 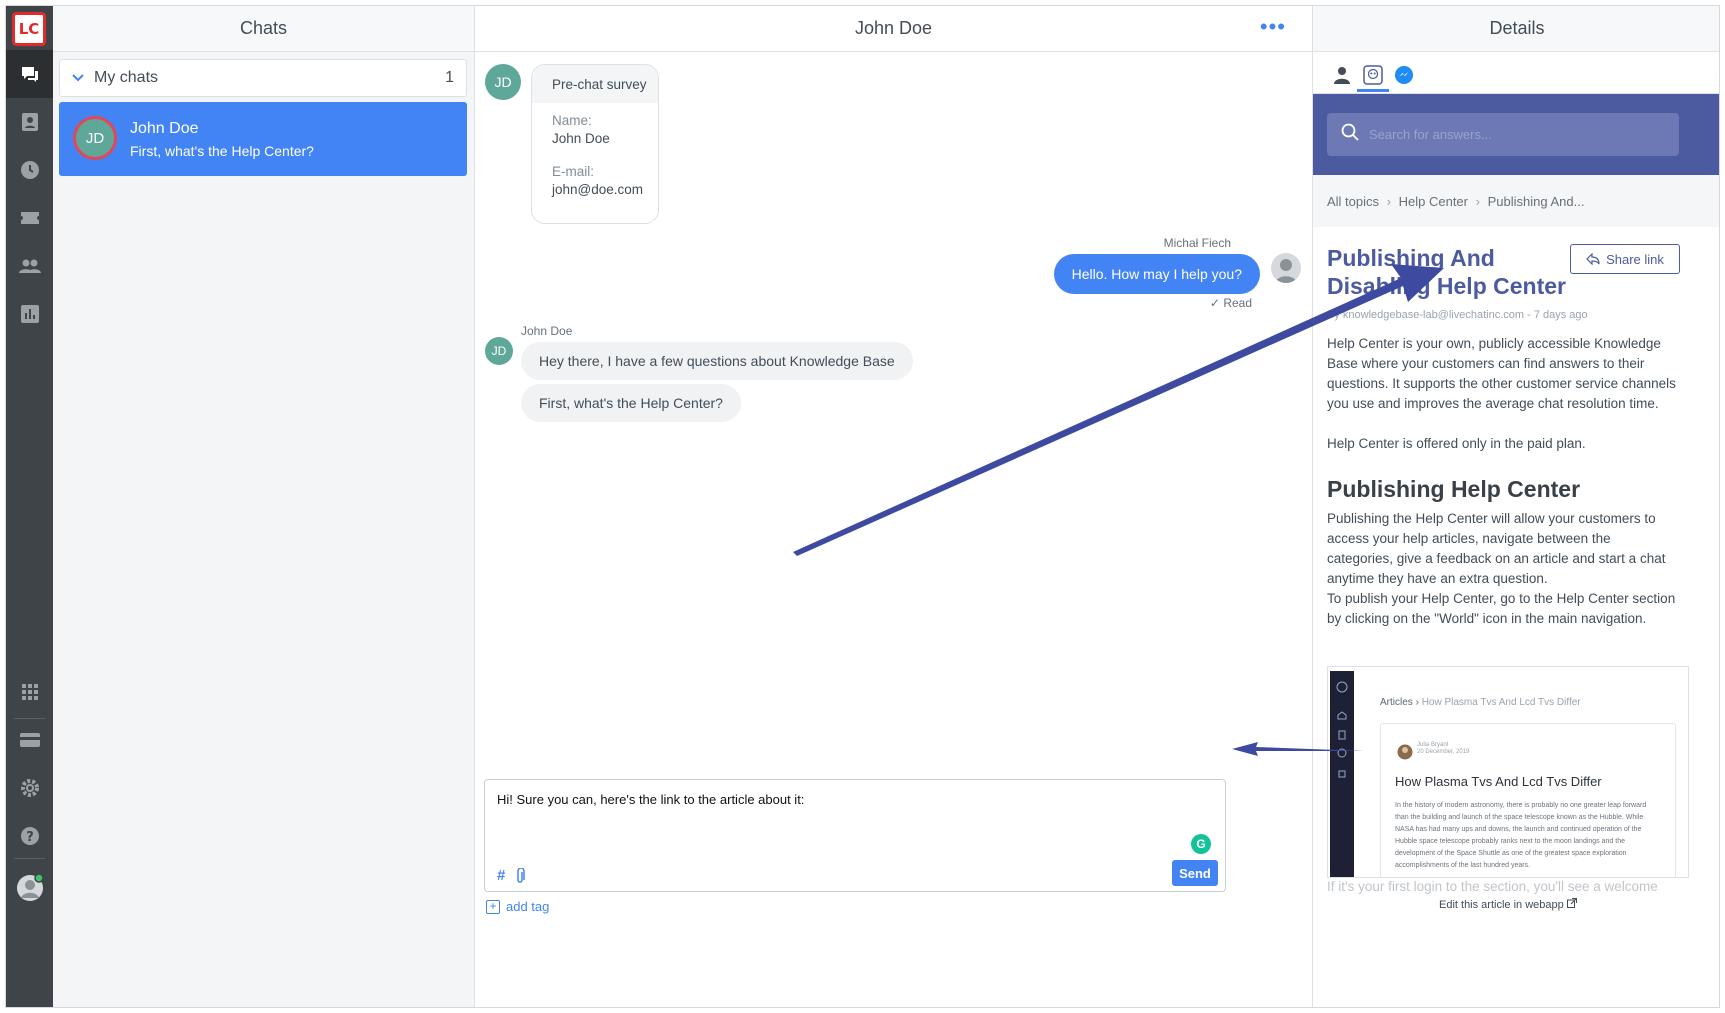 What do you see at coordinates (1373, 75) in the screenshot?
I see `knowledgebase-tab-icon` at bounding box center [1373, 75].